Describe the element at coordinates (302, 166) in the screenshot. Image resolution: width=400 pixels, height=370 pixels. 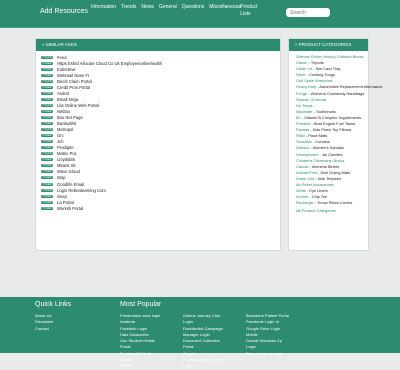
I see `category-link: Casual` at that location.